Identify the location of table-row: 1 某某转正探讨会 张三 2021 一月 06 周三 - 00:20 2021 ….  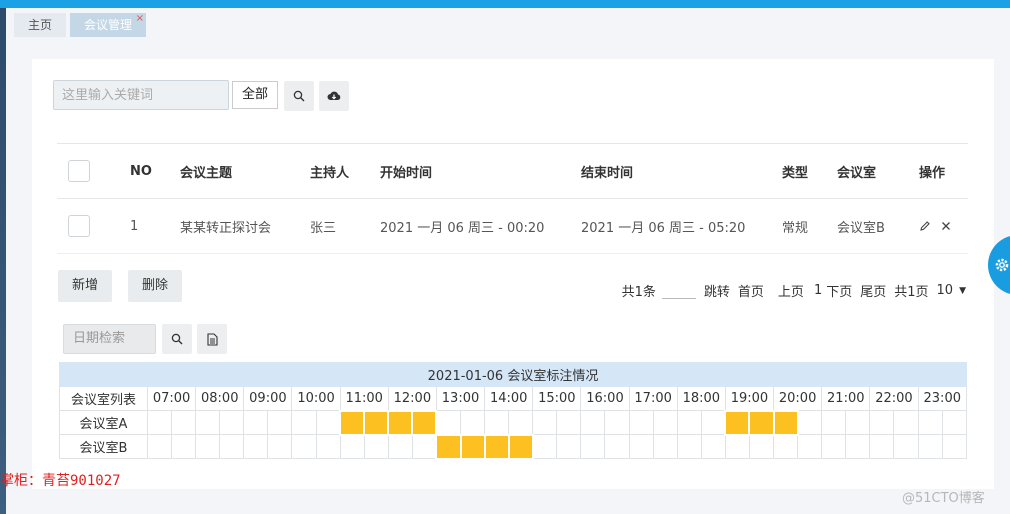
(512, 226).